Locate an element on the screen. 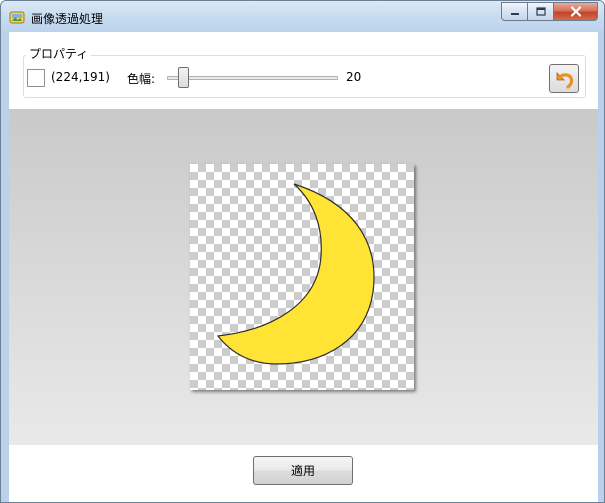 Image resolution: width=605 pixels, height=503 pixels. minimize-button is located at coordinates (514, 11).